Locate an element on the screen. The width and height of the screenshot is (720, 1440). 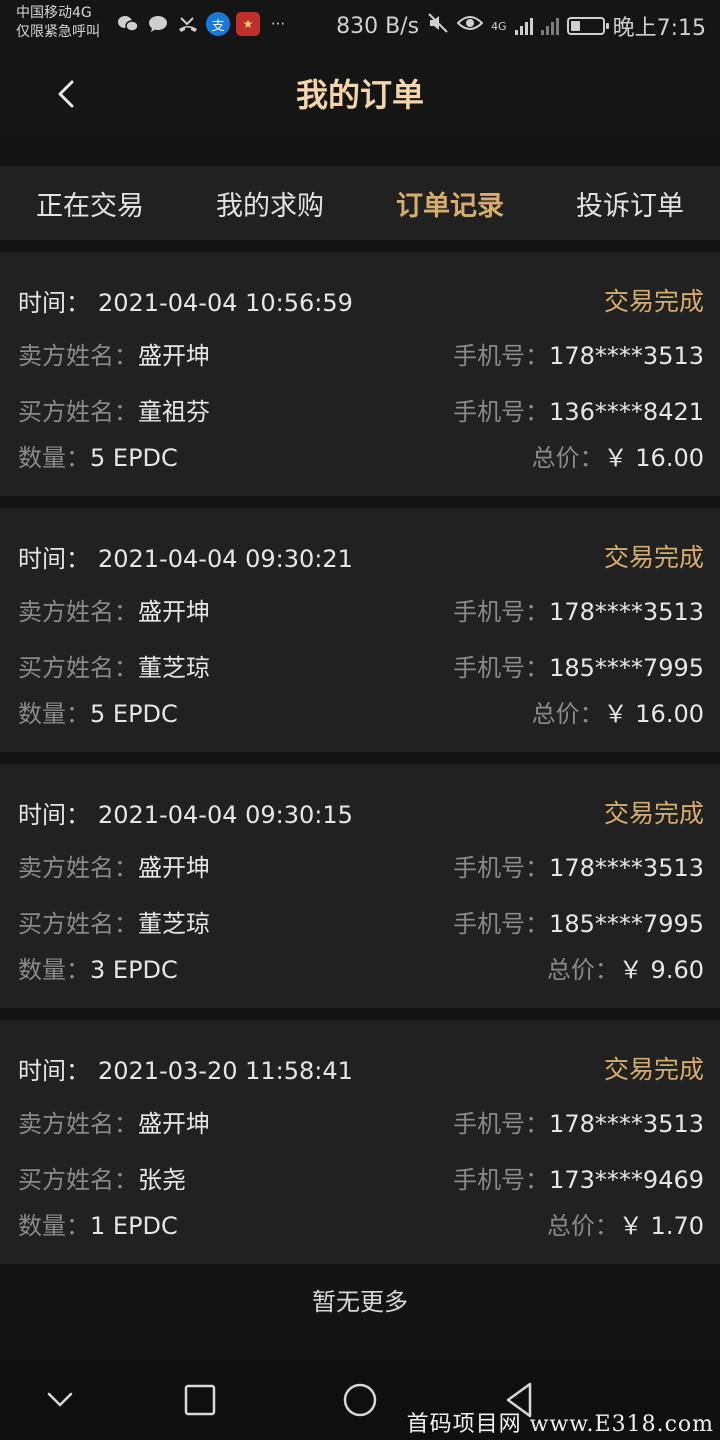
tab-order-records: 订单记录 is located at coordinates (450, 203).